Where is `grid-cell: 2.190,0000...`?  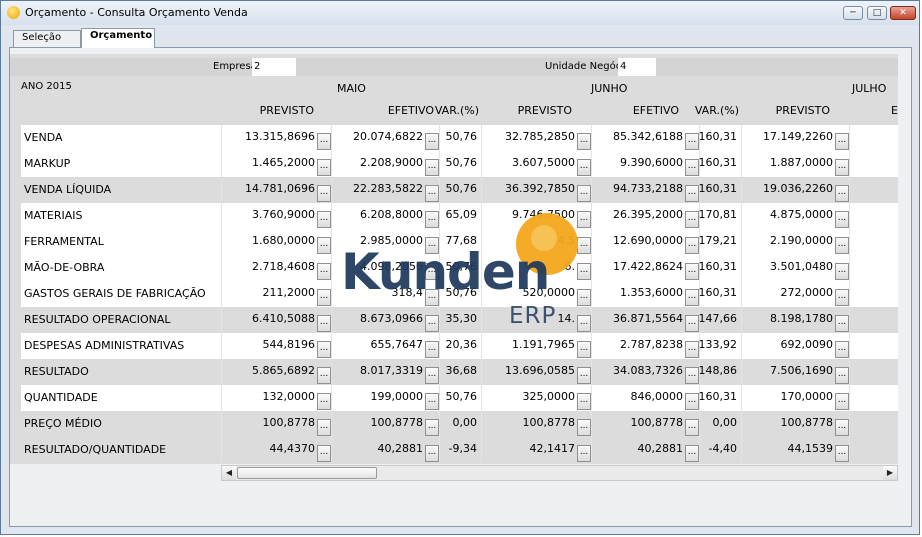
grid-cell: 2.190,0000... is located at coordinates (795, 242).